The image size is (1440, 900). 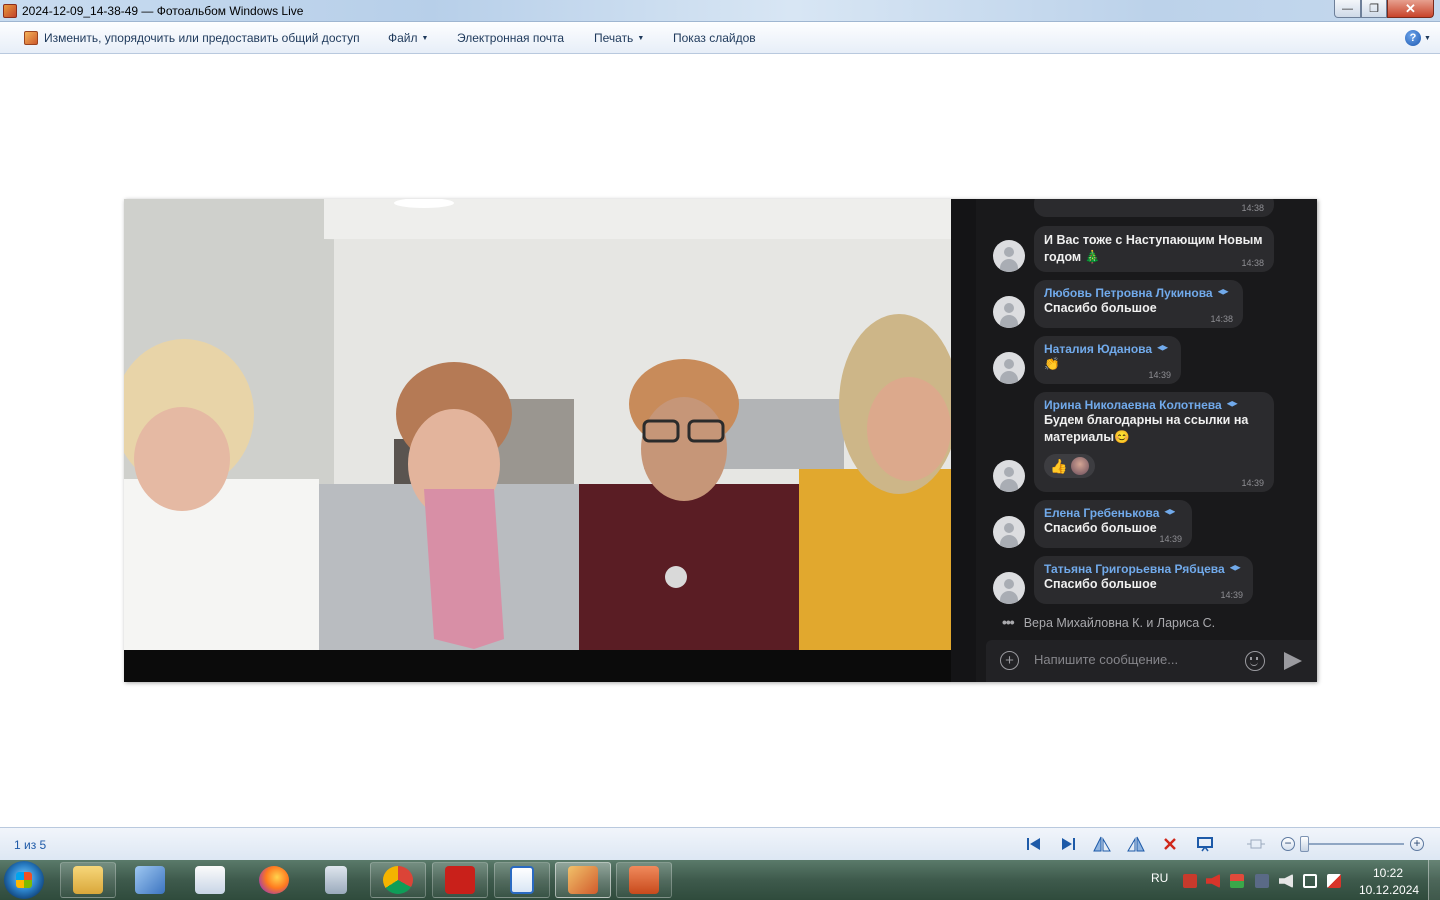 I want to click on sender-name: Наталия Юданова, so click(x=1098, y=349).